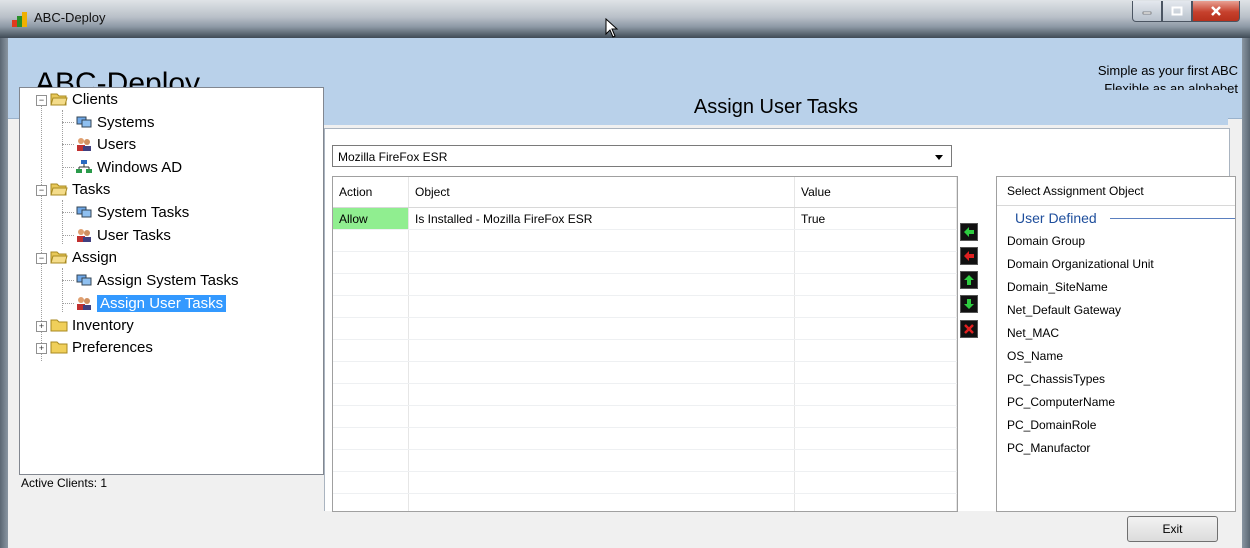 This screenshot has height=548, width=1250. What do you see at coordinates (393, 157) in the screenshot?
I see `task-select-value: Mozilla FireFox ESR` at bounding box center [393, 157].